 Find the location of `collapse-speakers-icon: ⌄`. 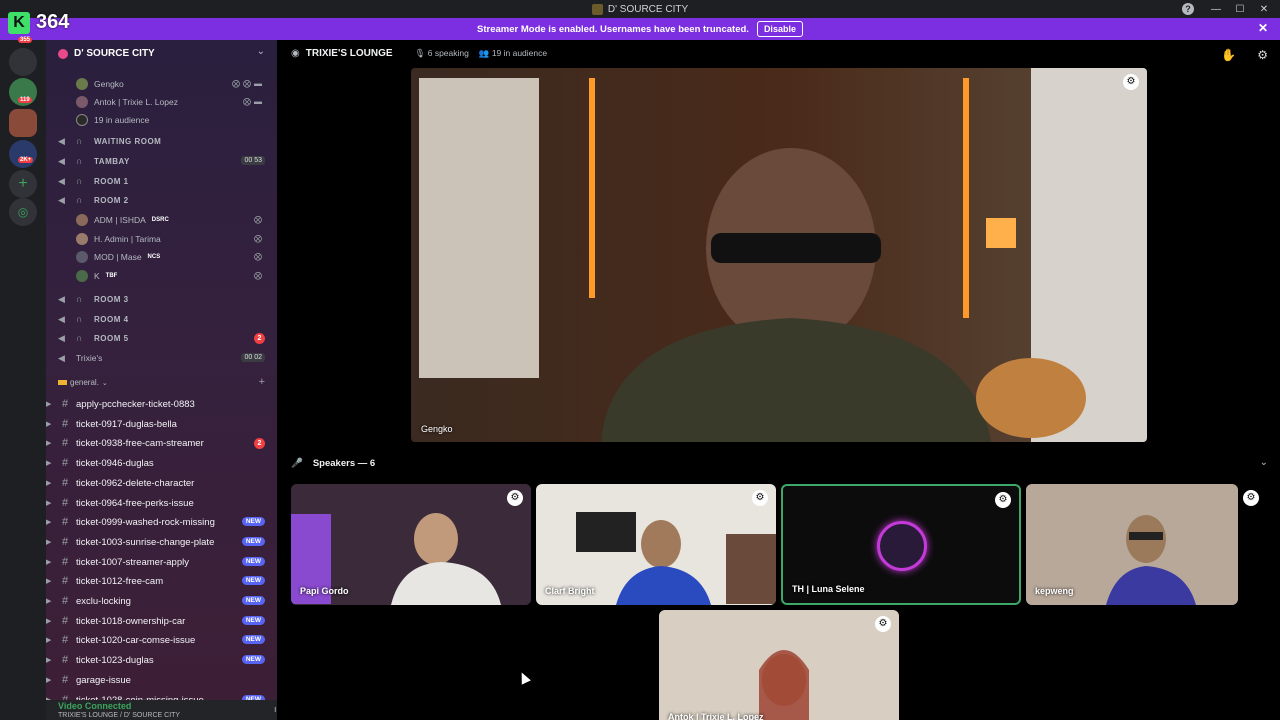

collapse-speakers-icon: ⌄ is located at coordinates (1264, 462).